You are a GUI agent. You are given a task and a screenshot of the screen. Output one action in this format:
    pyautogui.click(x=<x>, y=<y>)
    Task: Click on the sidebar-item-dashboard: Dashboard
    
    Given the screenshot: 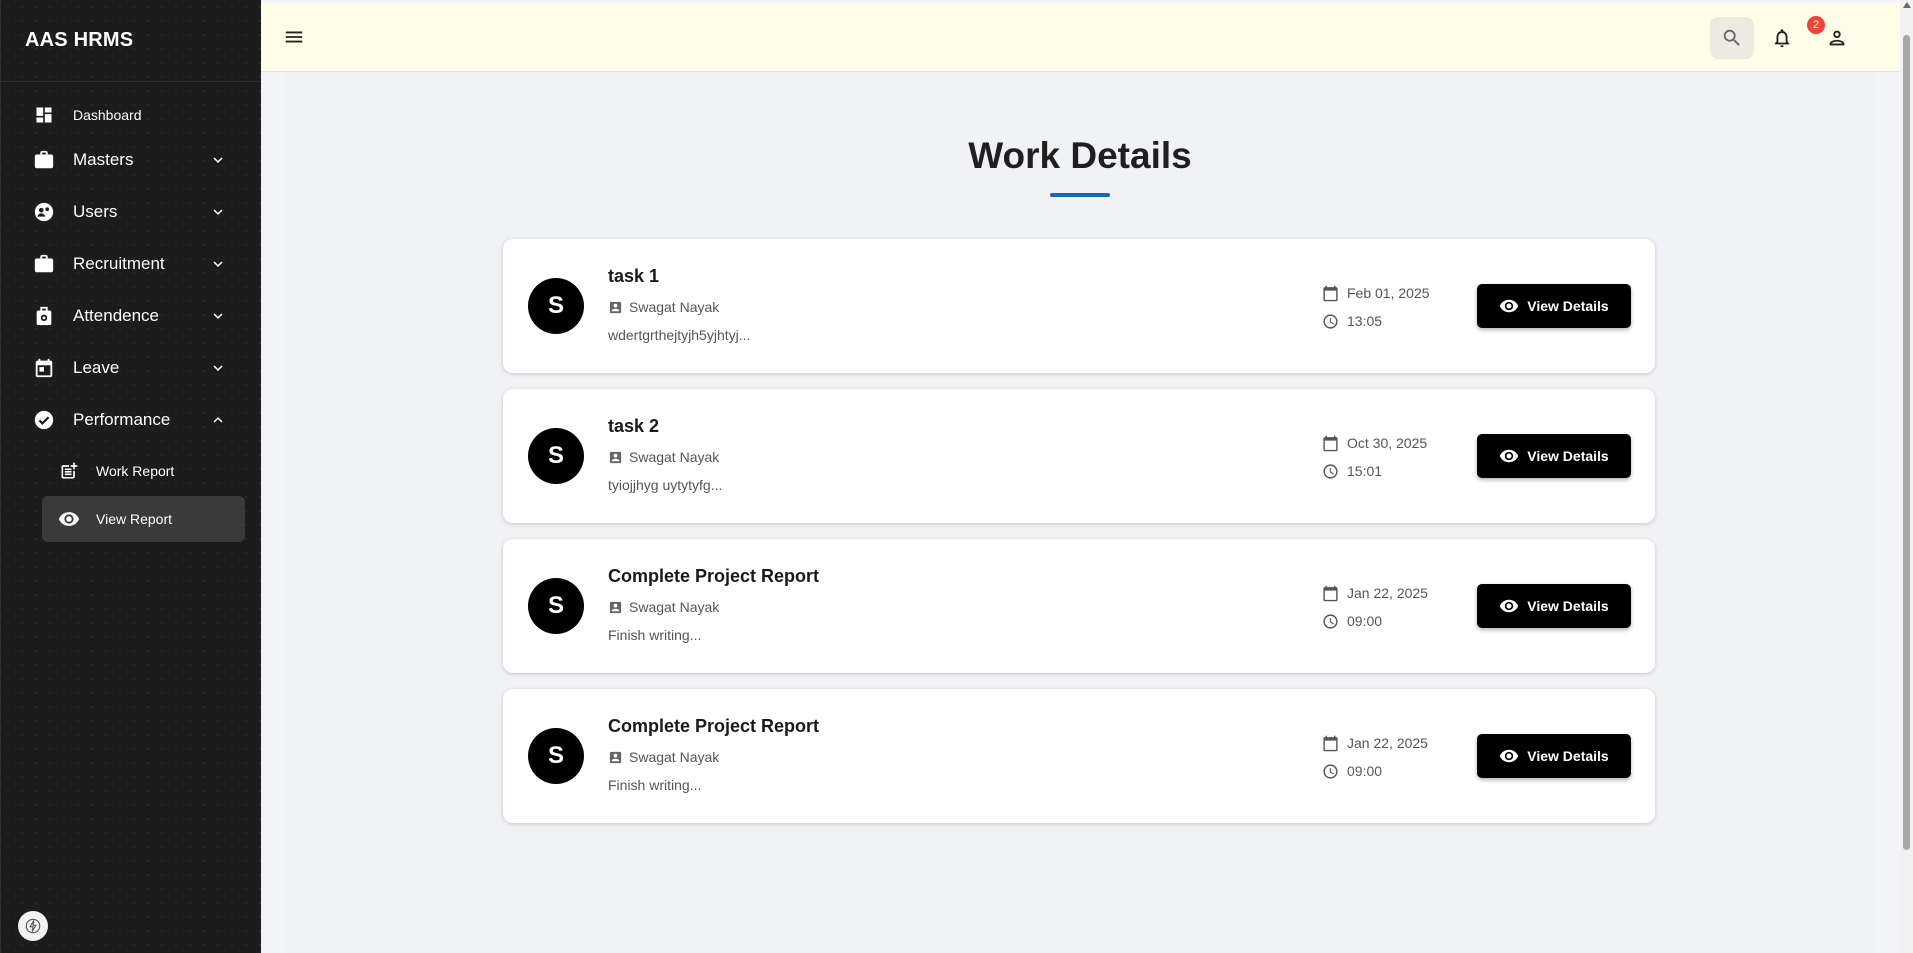 What is the action you would take?
    pyautogui.click(x=131, y=115)
    